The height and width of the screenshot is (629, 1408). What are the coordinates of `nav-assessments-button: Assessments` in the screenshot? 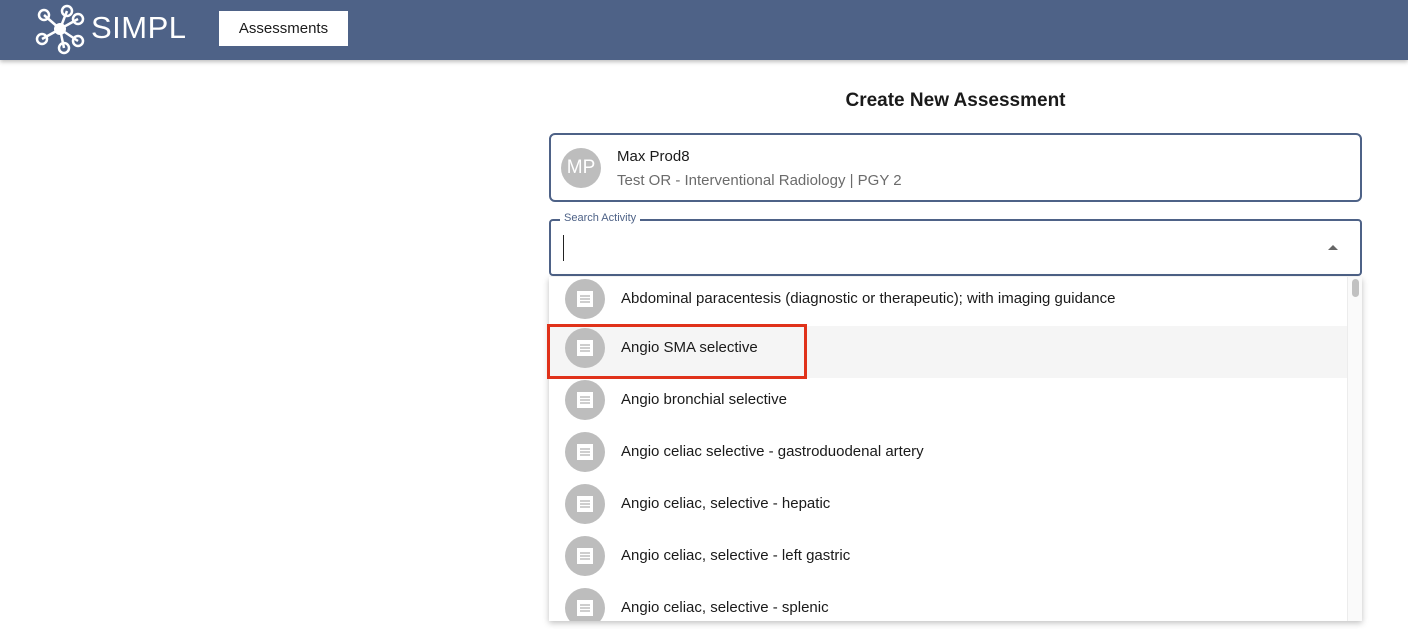 It's located at (283, 28).